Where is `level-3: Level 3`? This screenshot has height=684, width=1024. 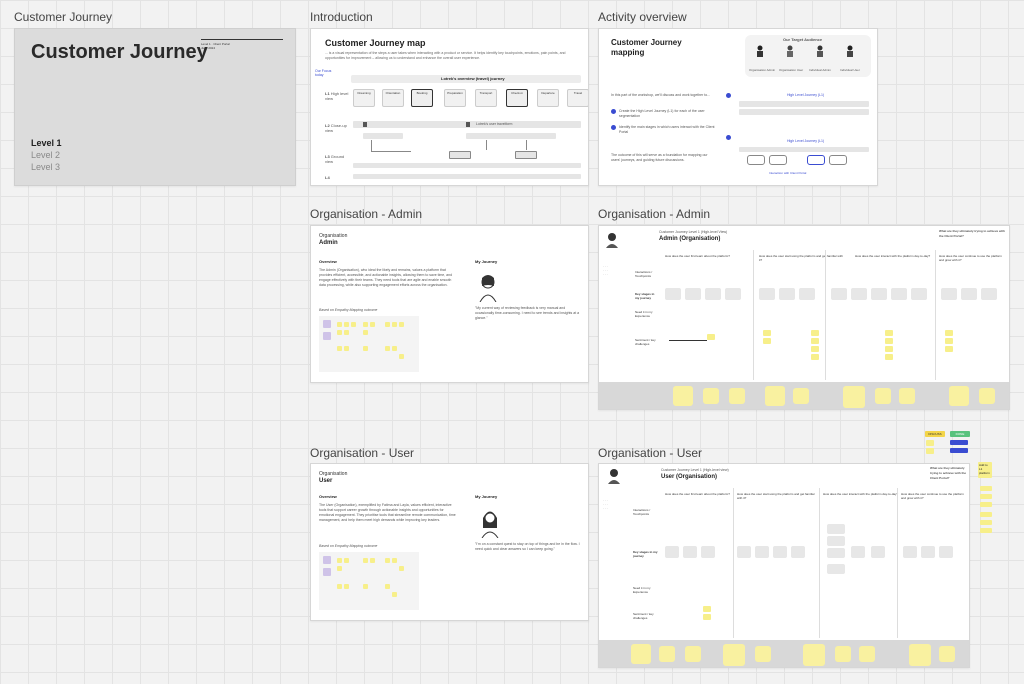 level-3: Level 3 is located at coordinates (46, 167).